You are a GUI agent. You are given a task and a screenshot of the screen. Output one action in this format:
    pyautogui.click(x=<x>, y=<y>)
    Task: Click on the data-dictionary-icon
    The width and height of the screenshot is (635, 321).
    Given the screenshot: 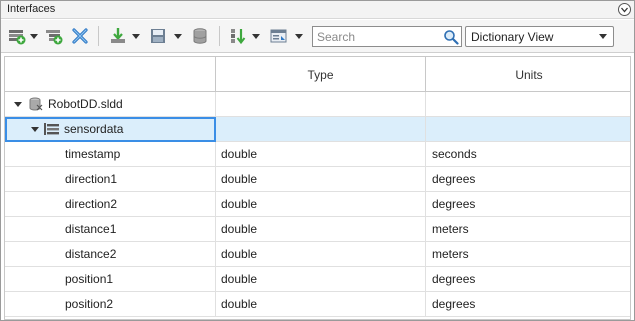 What is the action you would take?
    pyautogui.click(x=36, y=104)
    